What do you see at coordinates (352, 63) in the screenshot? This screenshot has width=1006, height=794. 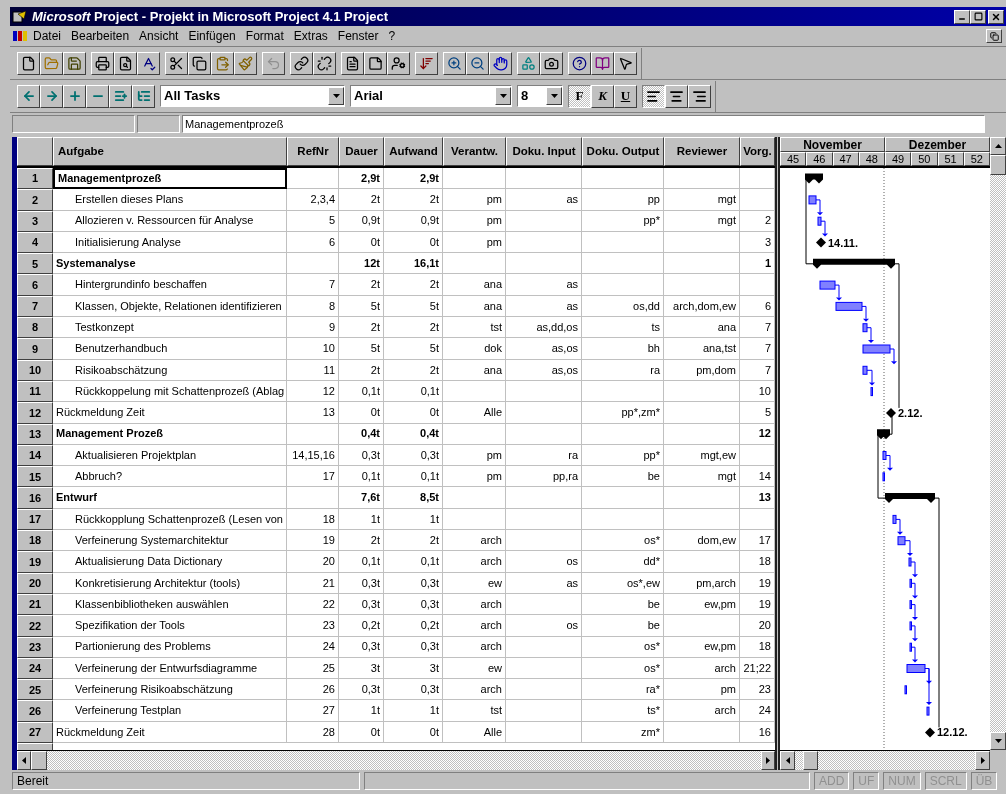 I see `task-info-button` at bounding box center [352, 63].